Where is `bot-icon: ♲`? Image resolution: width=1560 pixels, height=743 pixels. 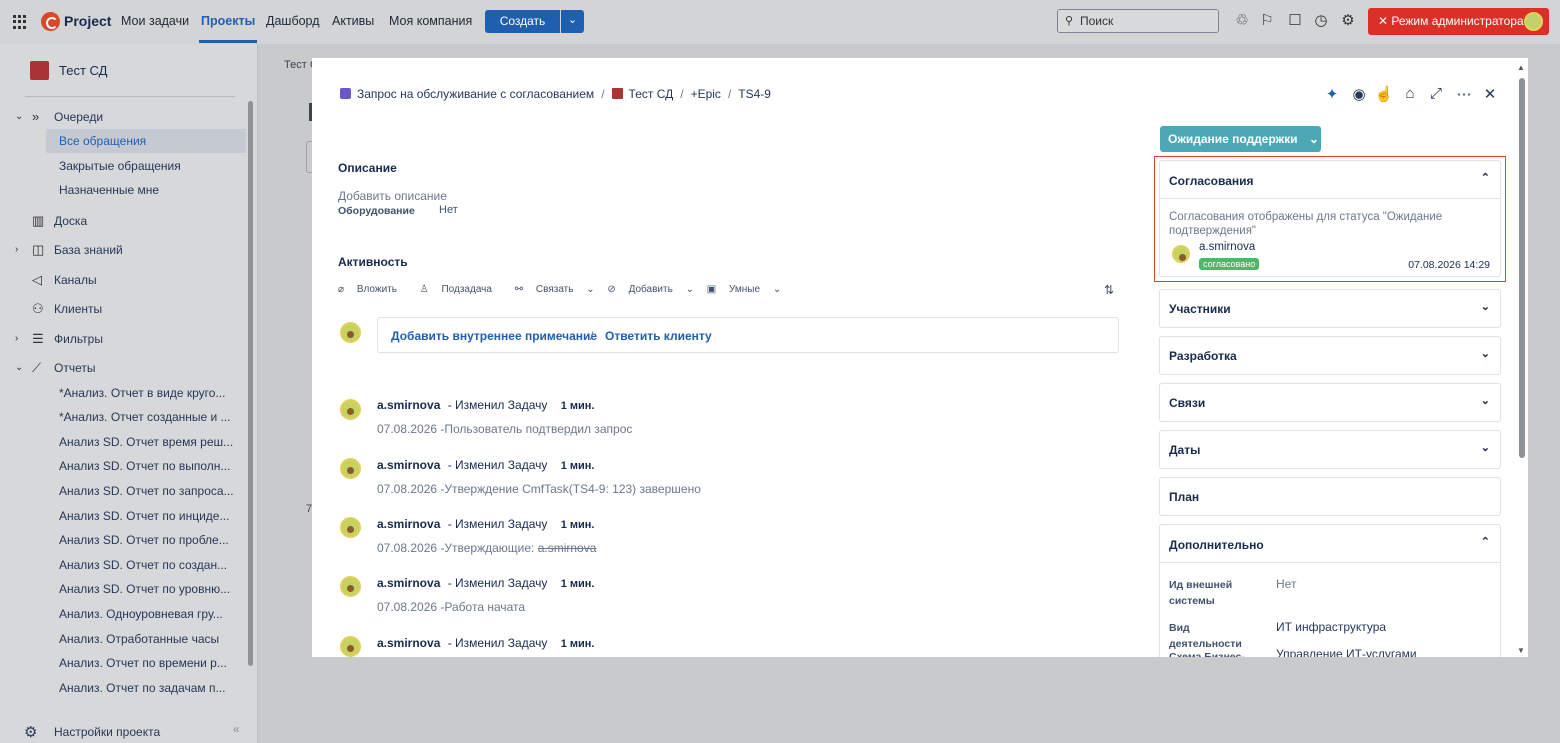
bot-icon: ♲ is located at coordinates (1242, 21).